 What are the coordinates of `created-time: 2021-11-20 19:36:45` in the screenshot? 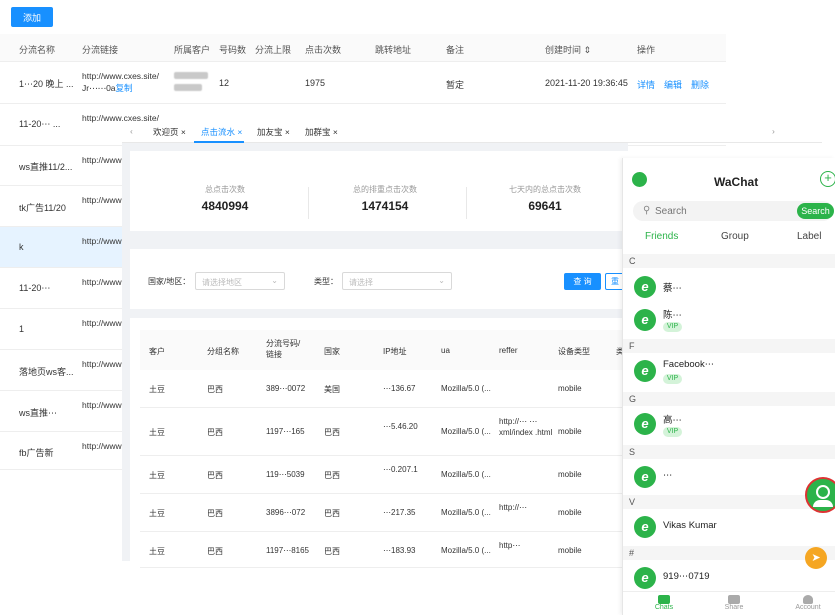 It's located at (586, 83).